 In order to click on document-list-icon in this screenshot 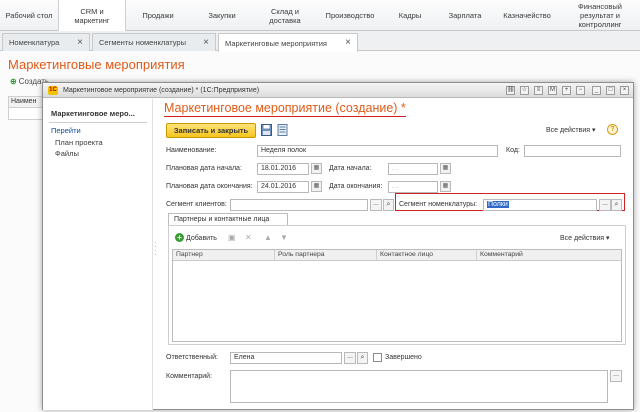, I will do `click(282, 130)`.